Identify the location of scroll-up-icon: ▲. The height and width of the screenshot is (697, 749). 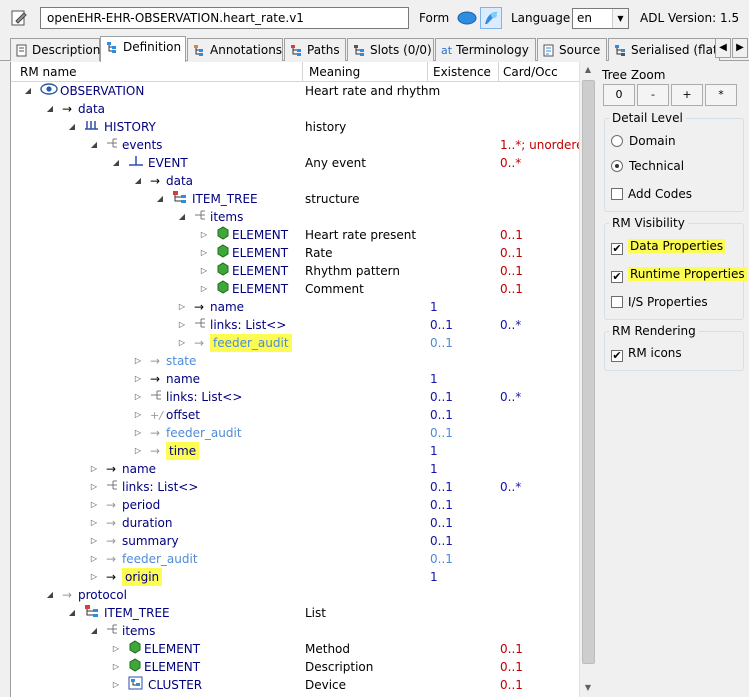
(588, 70).